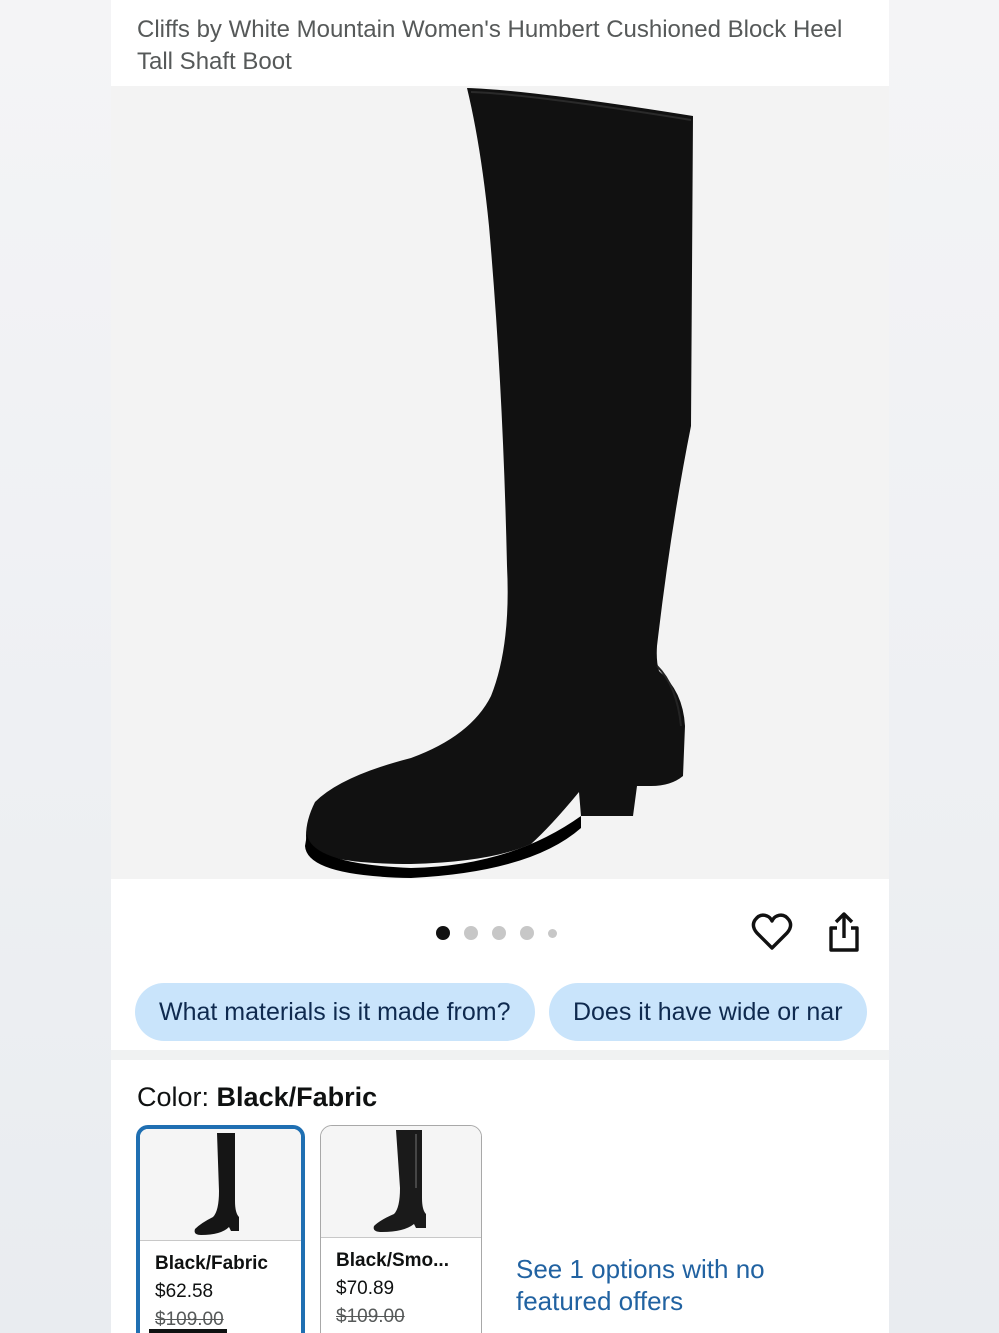 This screenshot has width=999, height=1333. Describe the element at coordinates (188, 1331) in the screenshot. I see `selected-indicator` at that location.